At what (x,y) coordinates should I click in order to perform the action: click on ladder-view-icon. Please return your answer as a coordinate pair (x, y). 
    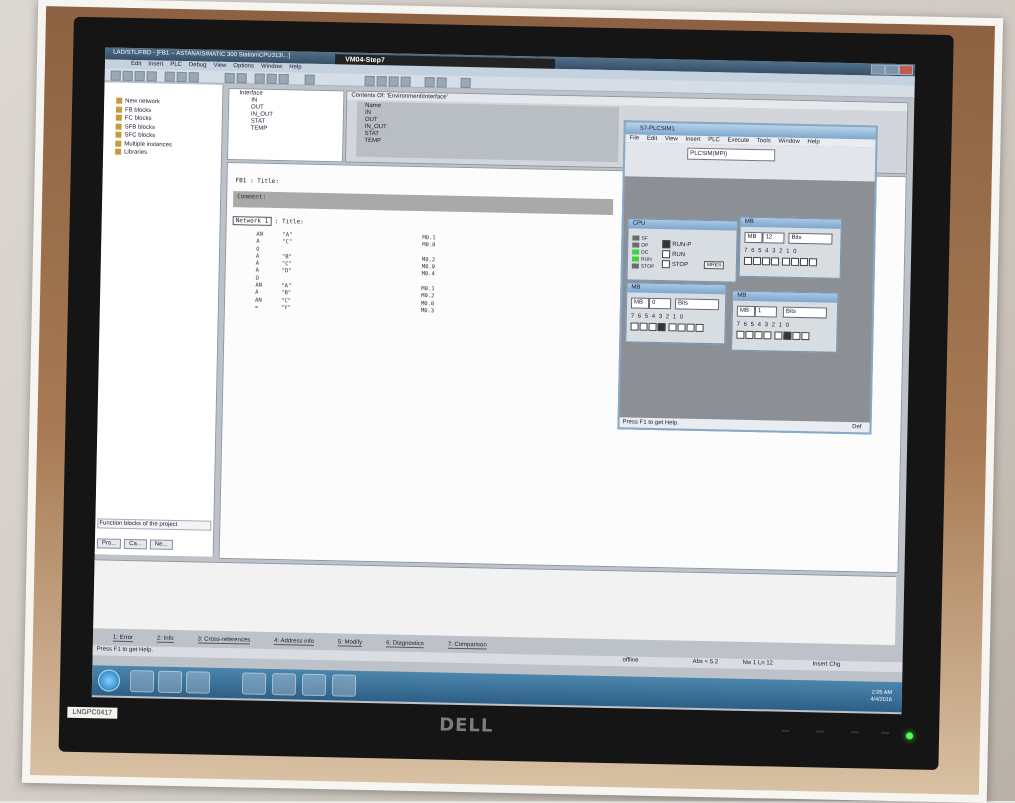
    Looking at the image, I should click on (260, 79).